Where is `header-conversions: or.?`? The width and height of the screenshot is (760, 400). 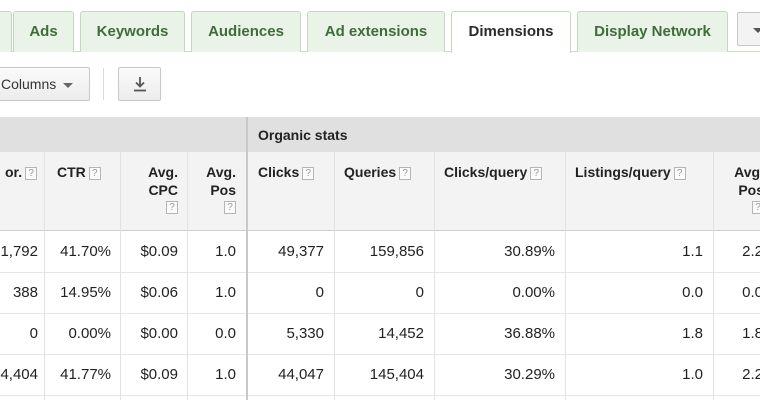
header-conversions: or.? is located at coordinates (21, 172).